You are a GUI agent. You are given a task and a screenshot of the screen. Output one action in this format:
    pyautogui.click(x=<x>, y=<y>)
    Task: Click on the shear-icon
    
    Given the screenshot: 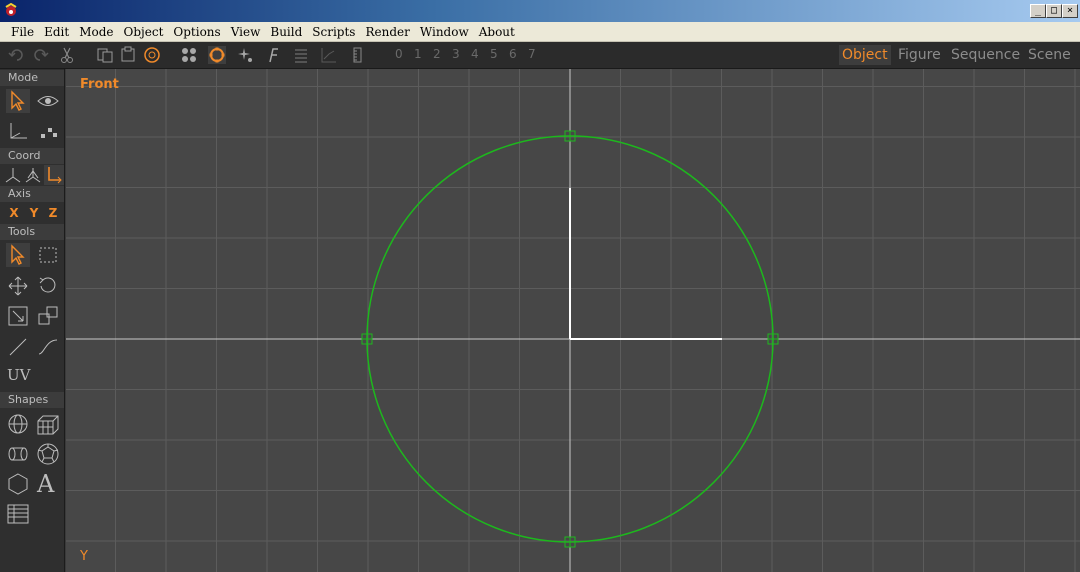 What is the action you would take?
    pyautogui.click(x=48, y=316)
    